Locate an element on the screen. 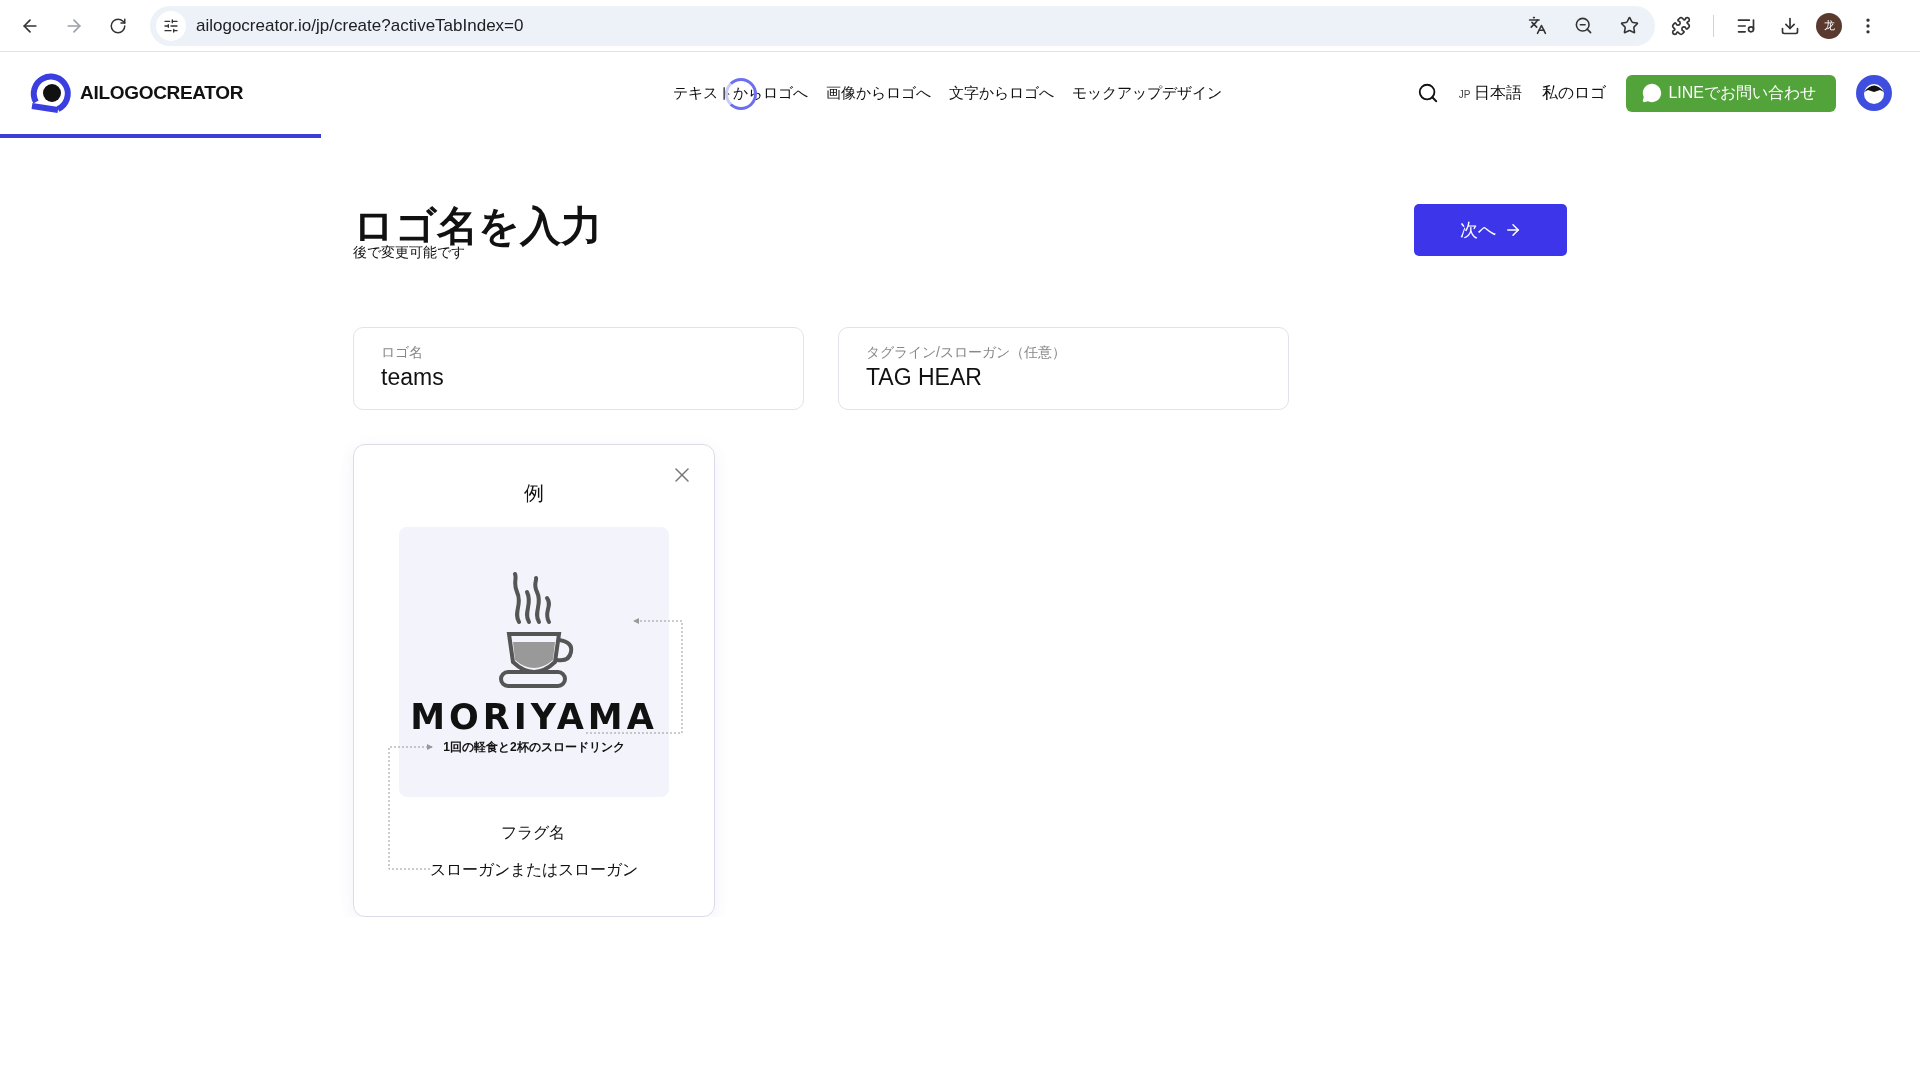 The height and width of the screenshot is (1080, 1920). language-selector: JP 日本語 is located at coordinates (1490, 93).